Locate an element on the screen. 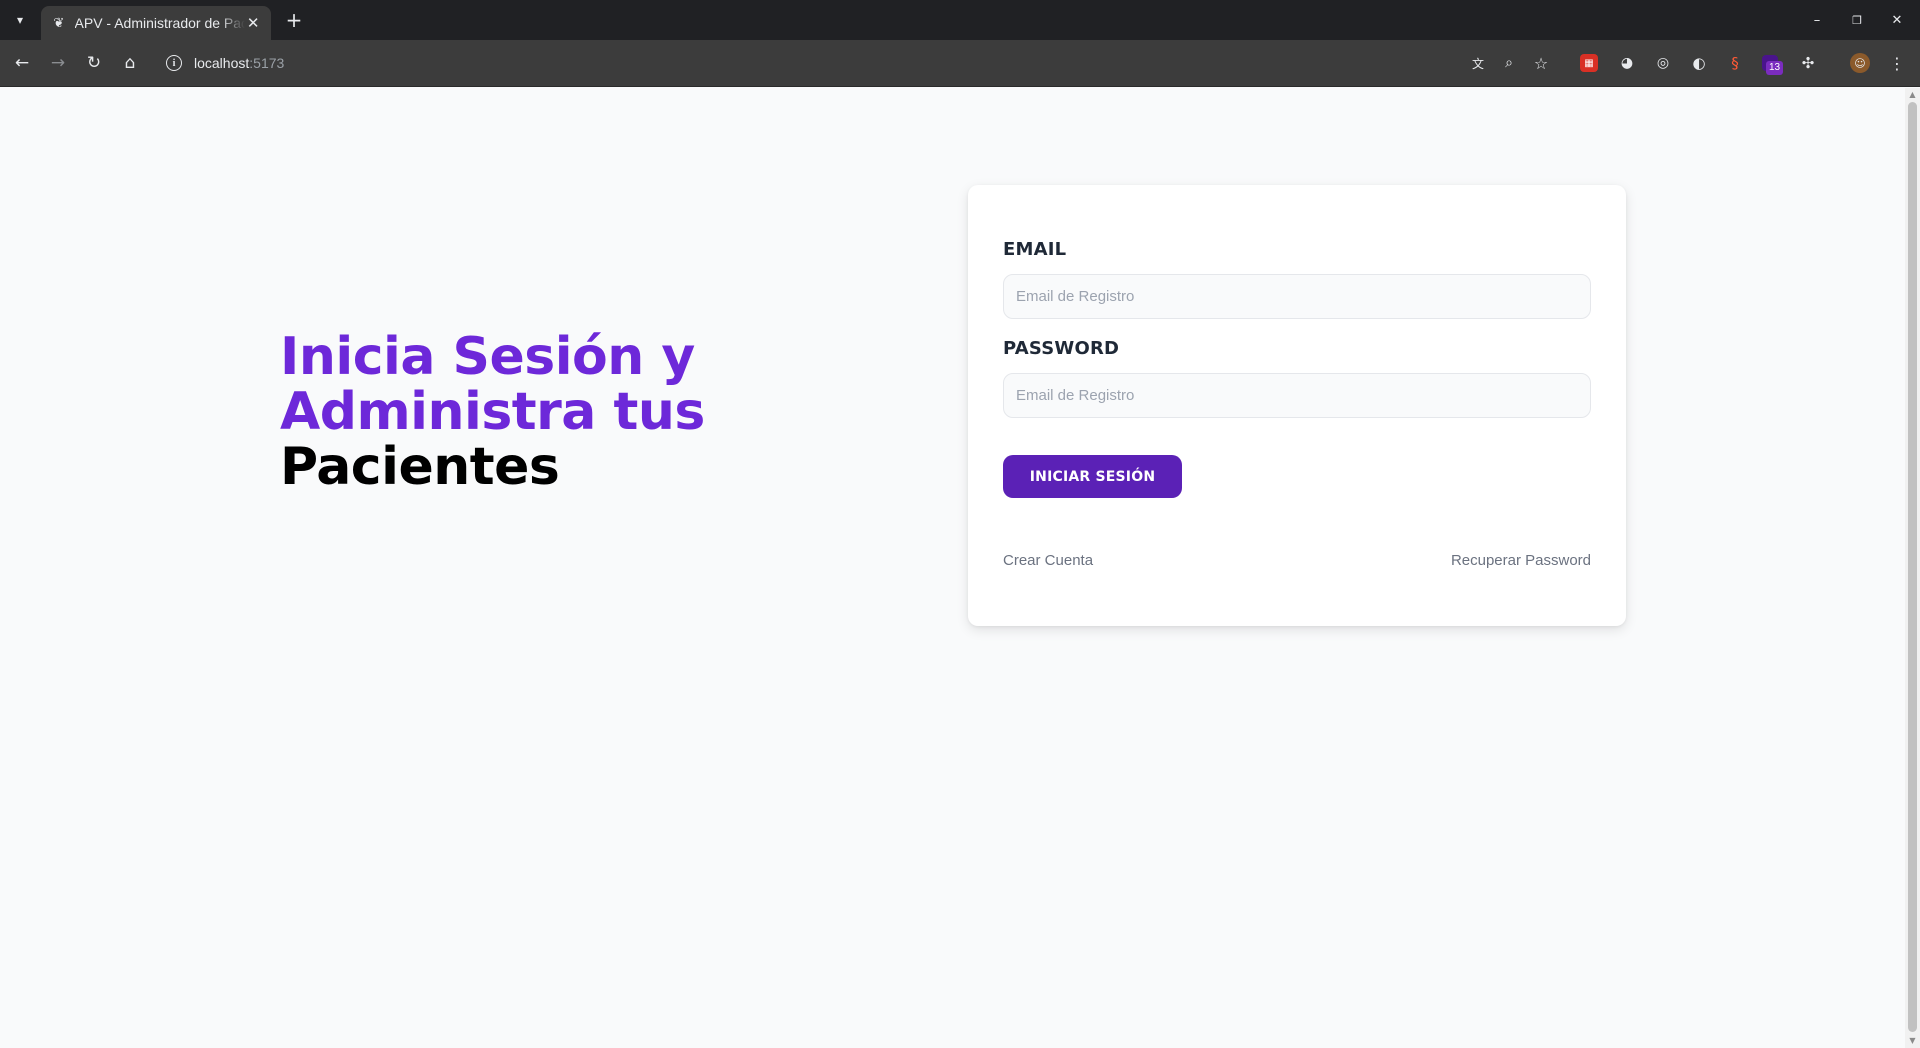 Image resolution: width=1920 pixels, height=1048 pixels. url-host: localhost is located at coordinates (222, 63).